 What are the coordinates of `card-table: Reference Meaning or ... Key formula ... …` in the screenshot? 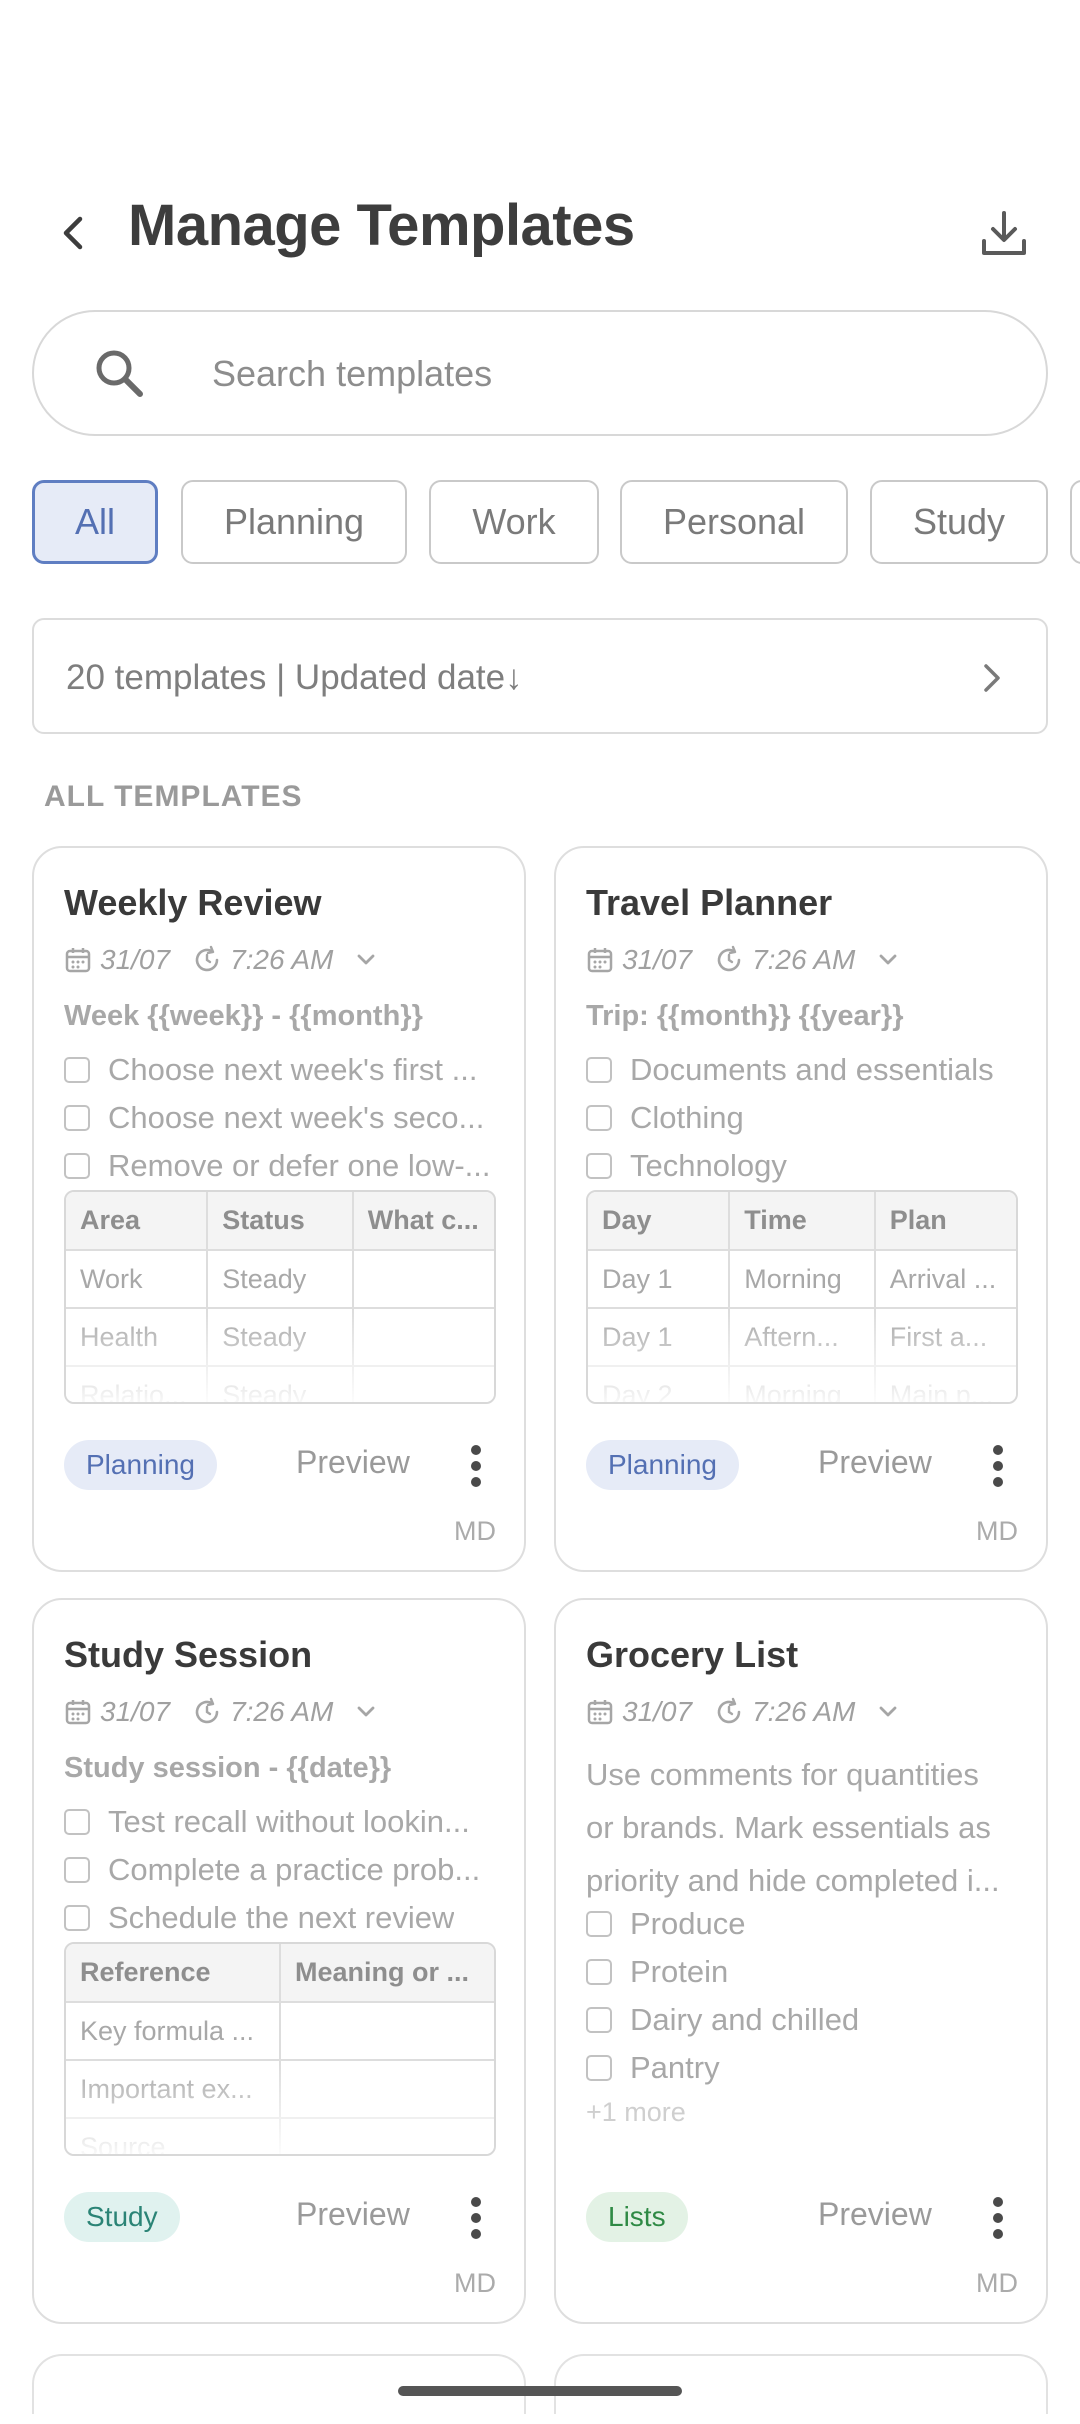 It's located at (280, 2049).